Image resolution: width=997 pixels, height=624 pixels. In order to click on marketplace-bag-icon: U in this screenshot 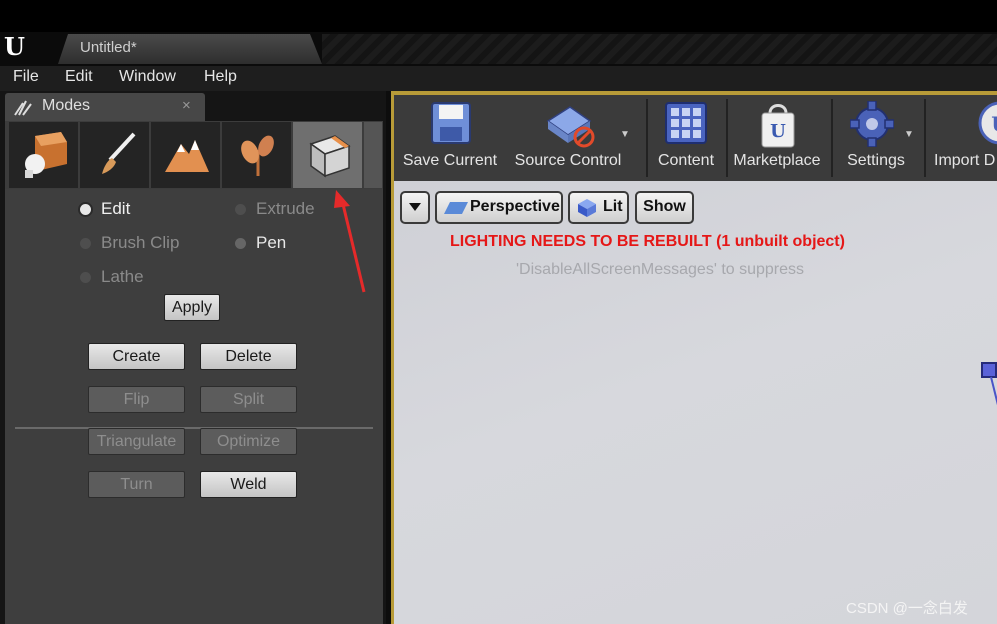, I will do `click(778, 126)`.